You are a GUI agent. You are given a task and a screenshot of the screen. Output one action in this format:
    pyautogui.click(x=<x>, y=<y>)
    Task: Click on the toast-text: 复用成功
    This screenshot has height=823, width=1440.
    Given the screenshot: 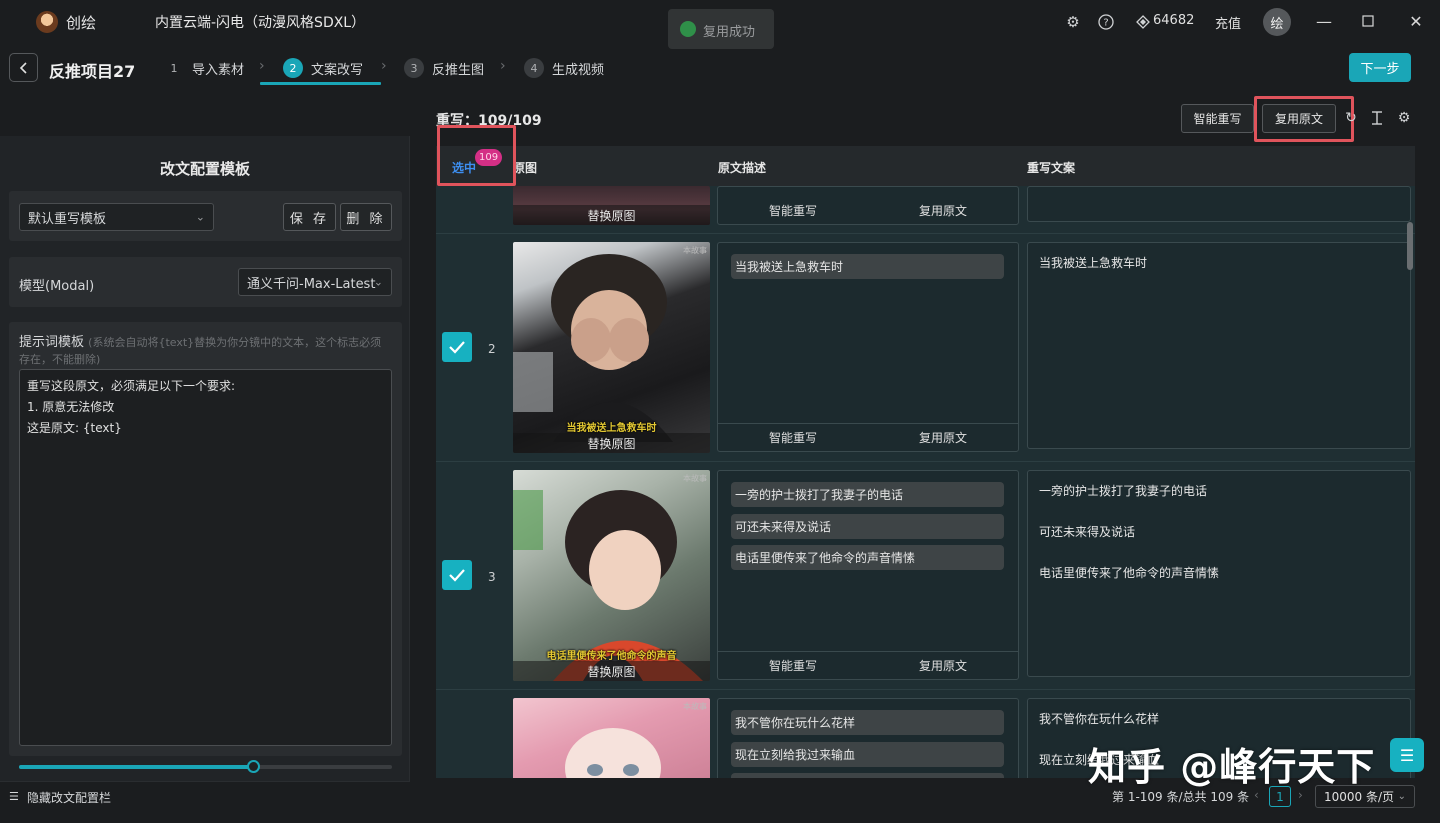 What is the action you would take?
    pyautogui.click(x=729, y=32)
    